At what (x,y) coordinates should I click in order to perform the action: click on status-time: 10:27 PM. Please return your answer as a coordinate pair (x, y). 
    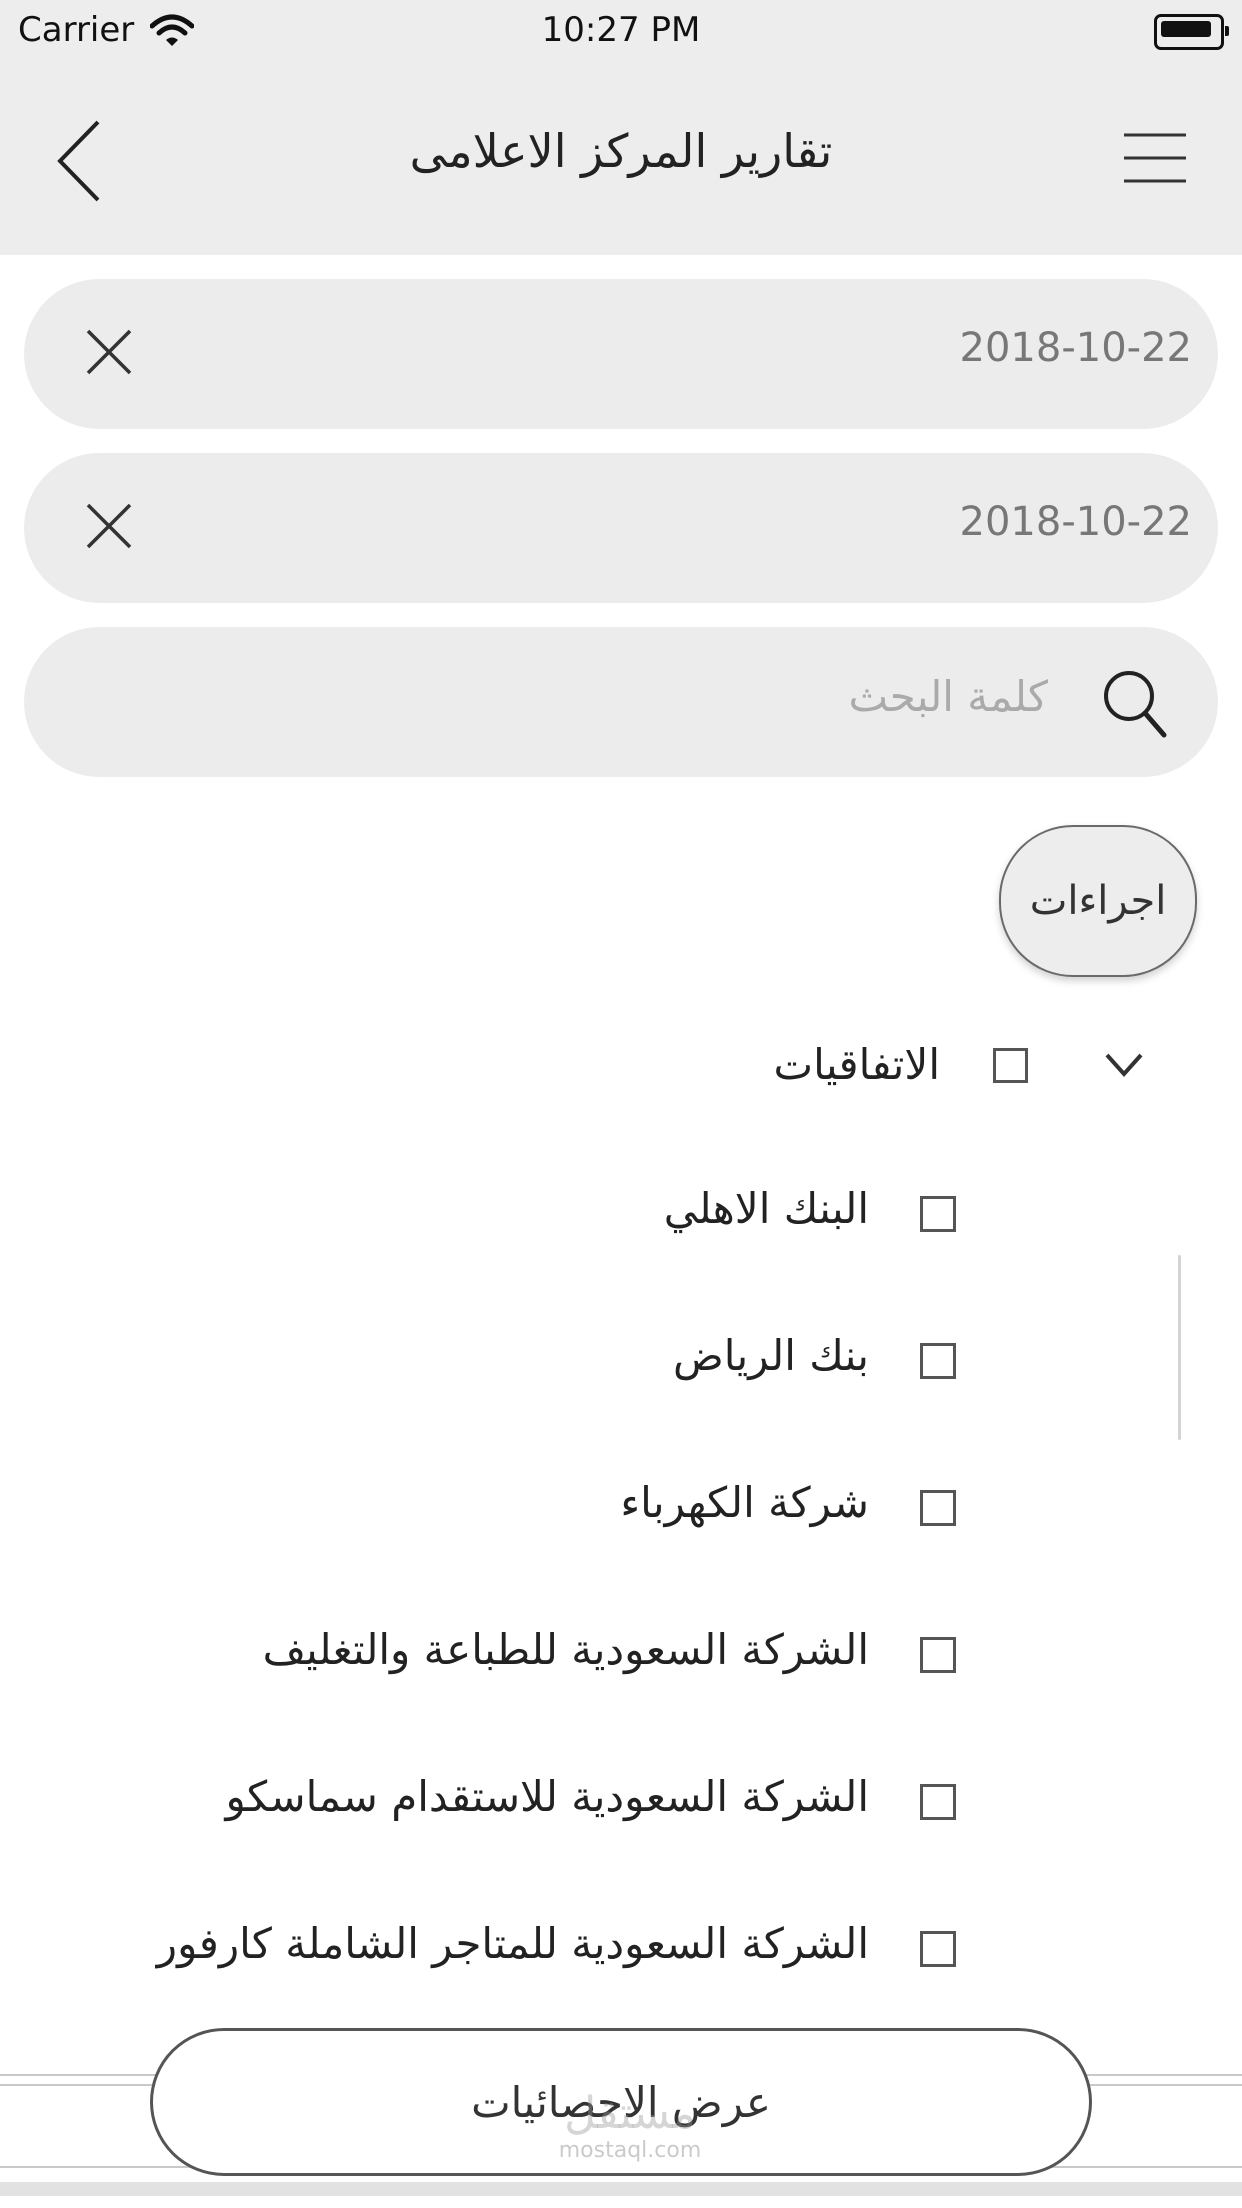
    Looking at the image, I should click on (621, 30).